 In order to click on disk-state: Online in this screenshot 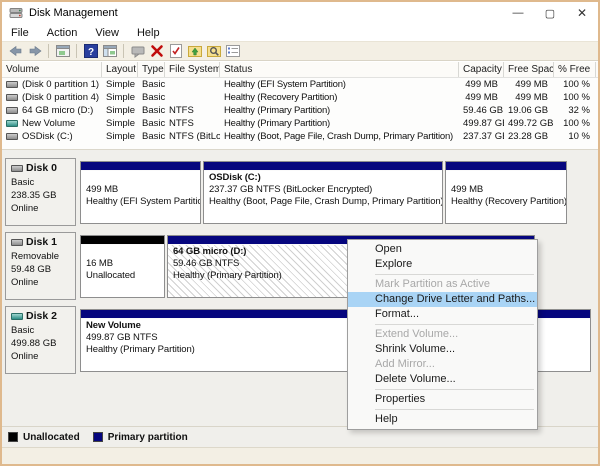, I will do `click(25, 356)`.